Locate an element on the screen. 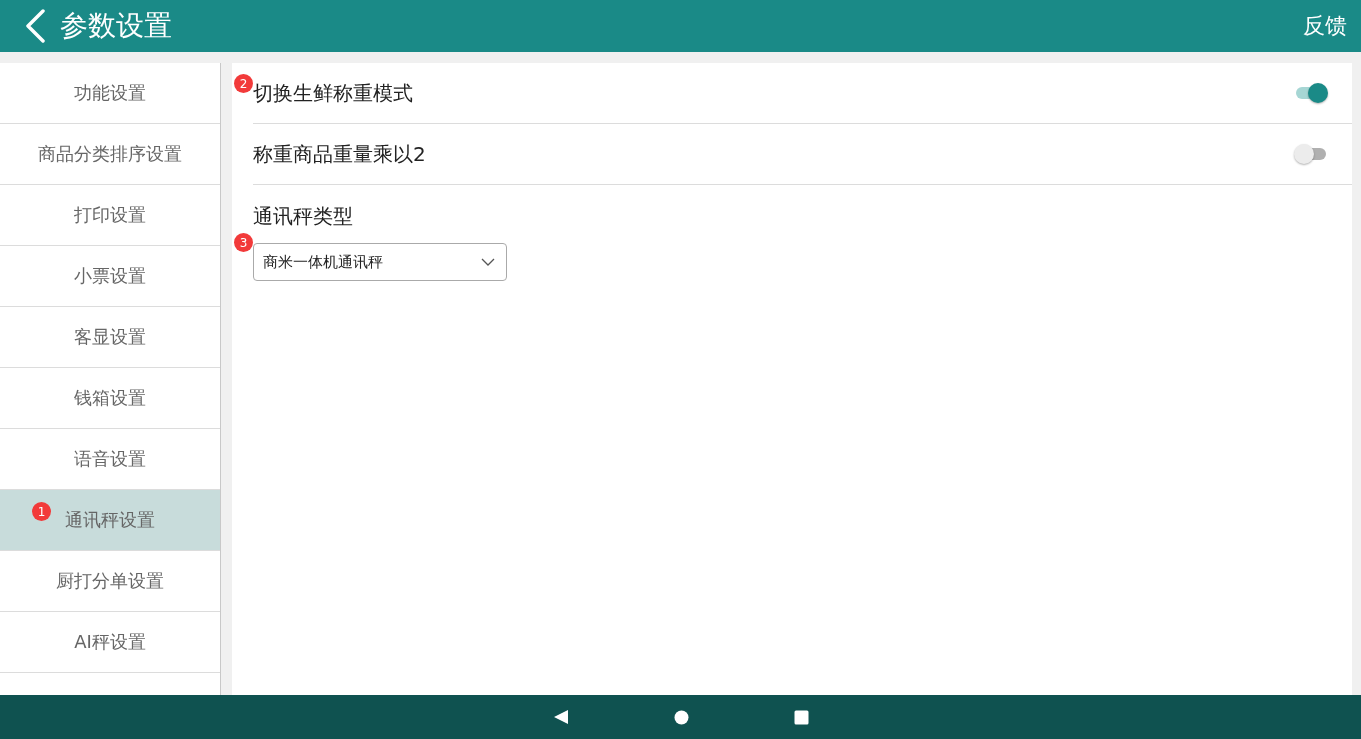 This screenshot has width=1361, height=739. page-title: 参数设置 is located at coordinates (116, 26).